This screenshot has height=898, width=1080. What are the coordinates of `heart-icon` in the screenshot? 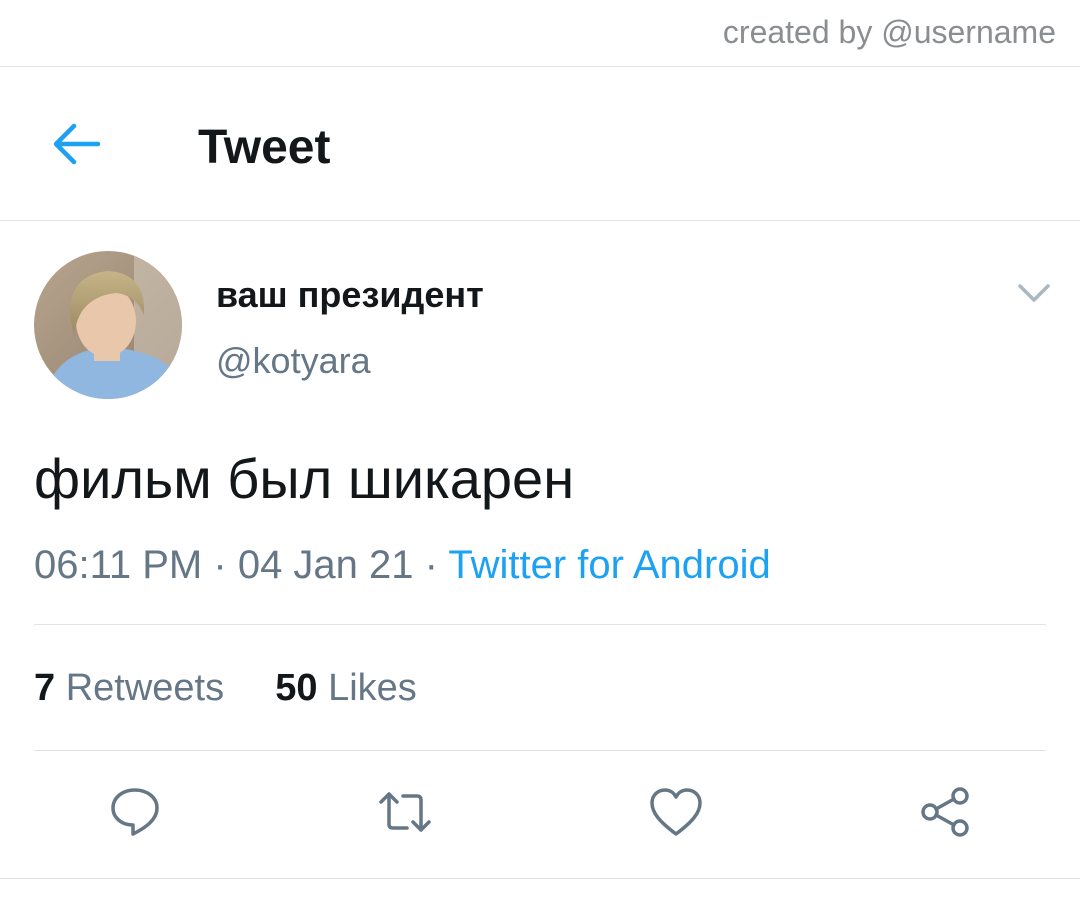 It's located at (676, 812).